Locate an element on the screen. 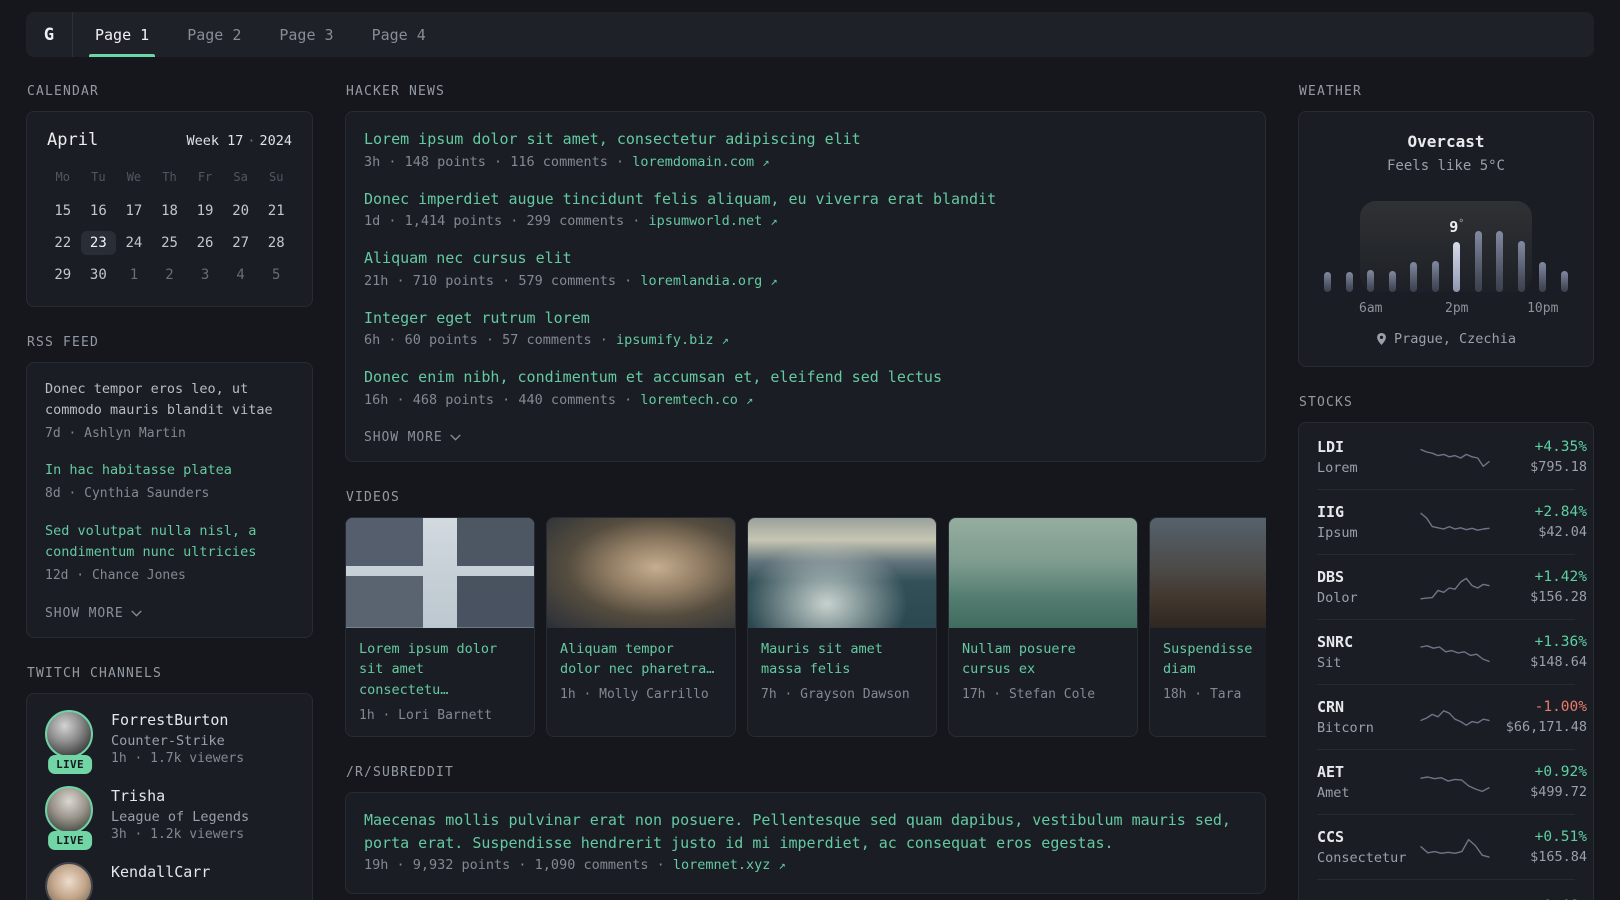 This screenshot has width=1620, height=900. stock-name: Consectetur is located at coordinates (1362, 858).